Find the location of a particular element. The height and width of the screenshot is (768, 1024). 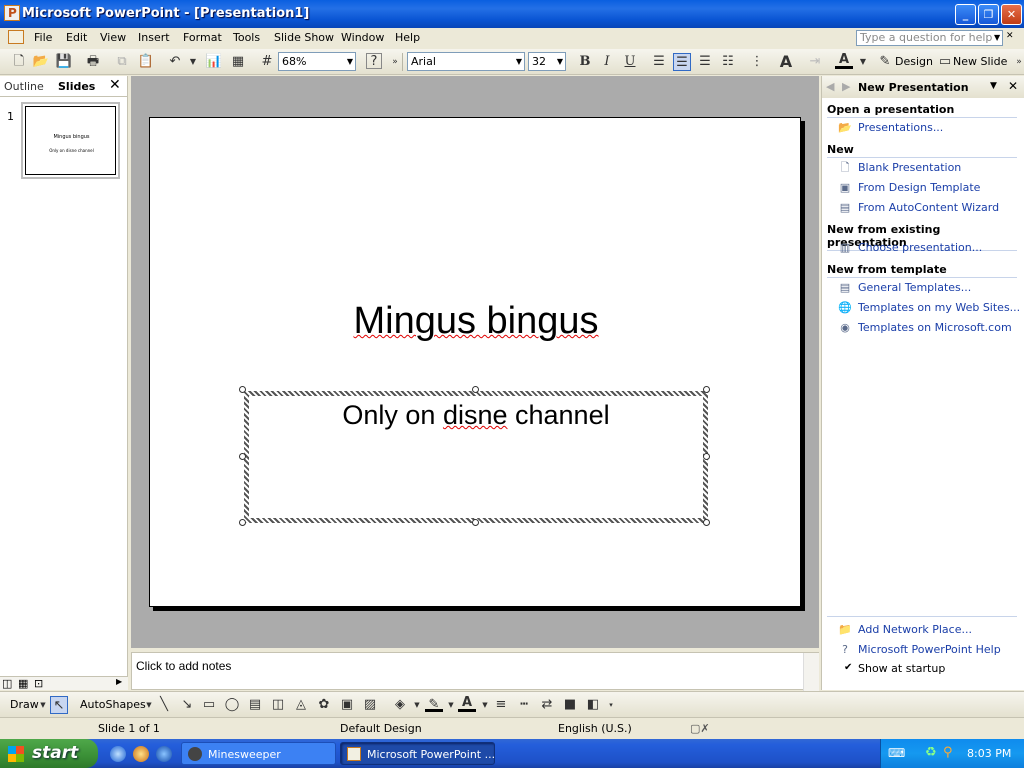

normal-view-icon: ◫ is located at coordinates (7, 683).